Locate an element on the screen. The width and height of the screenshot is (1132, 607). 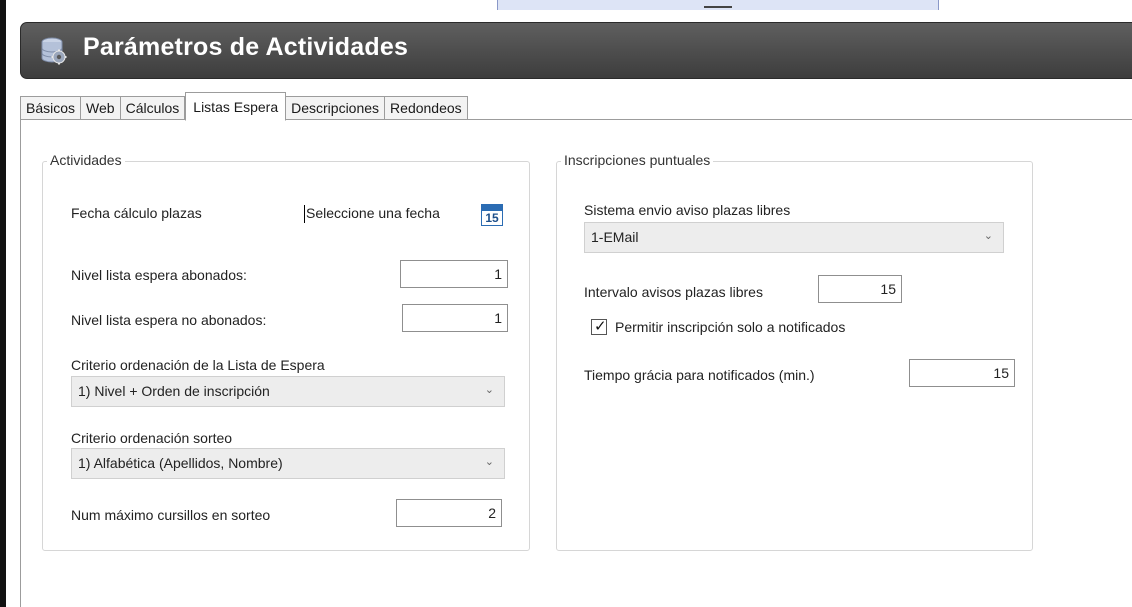
num-maximo-input: 2 is located at coordinates (449, 513).